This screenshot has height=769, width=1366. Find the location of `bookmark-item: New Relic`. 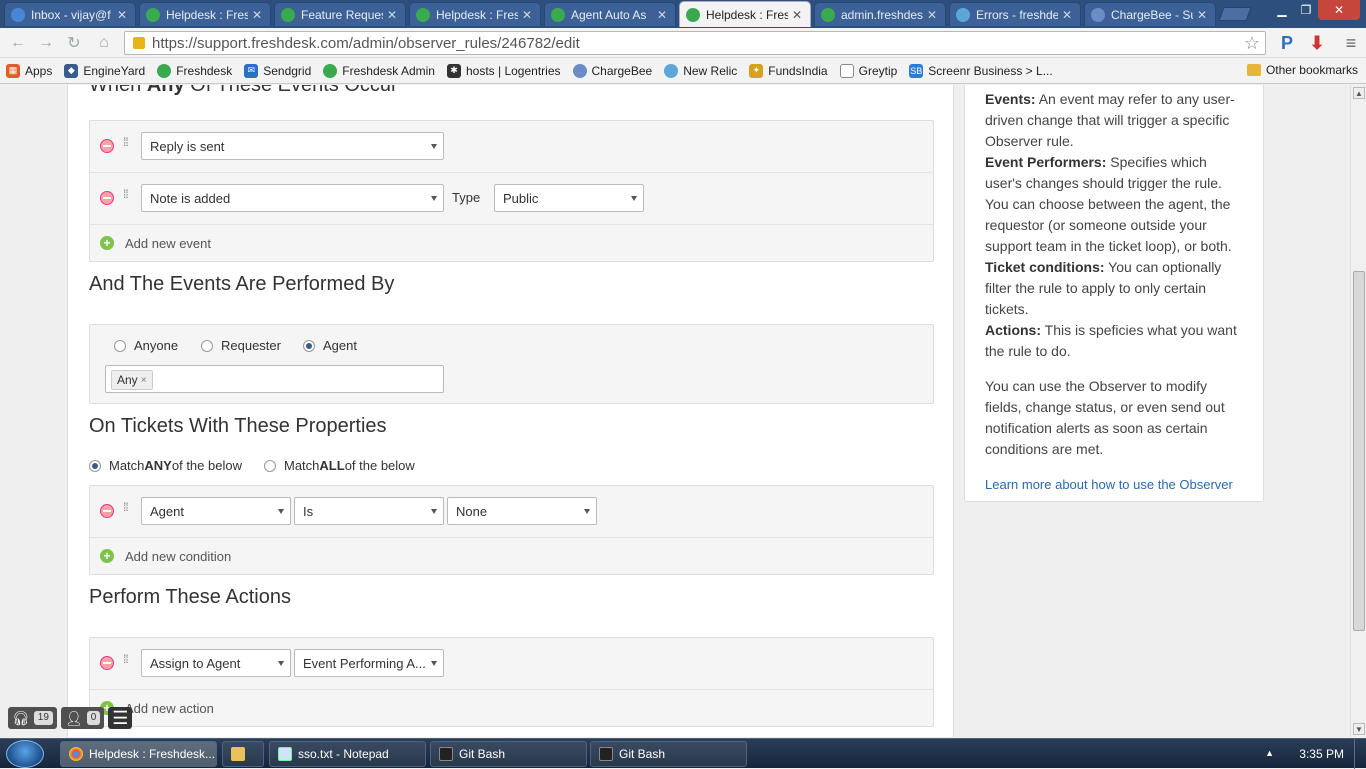

bookmark-item: New Relic is located at coordinates (700, 70).